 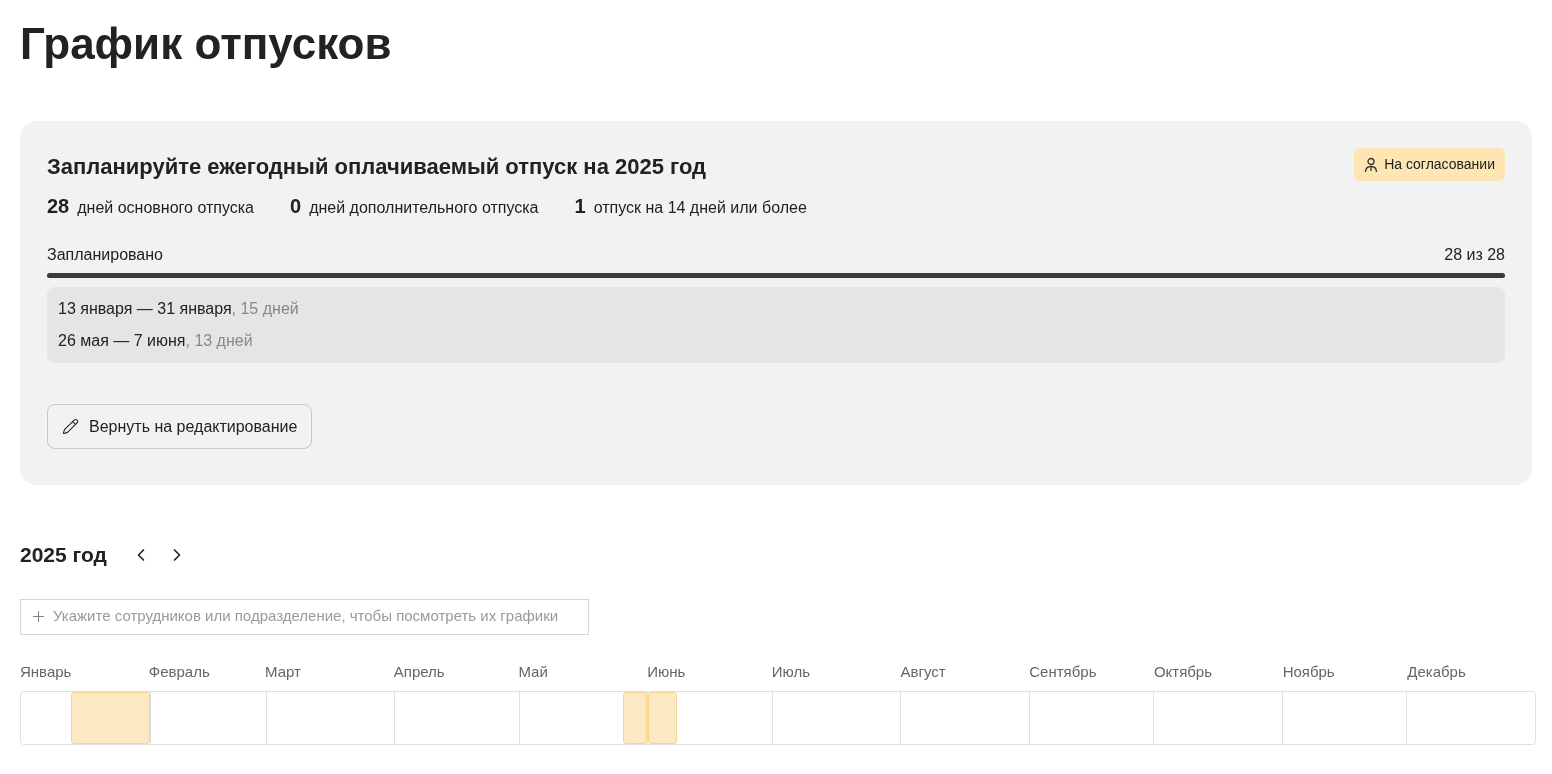 I want to click on stat-value: 1, so click(x=580, y=206).